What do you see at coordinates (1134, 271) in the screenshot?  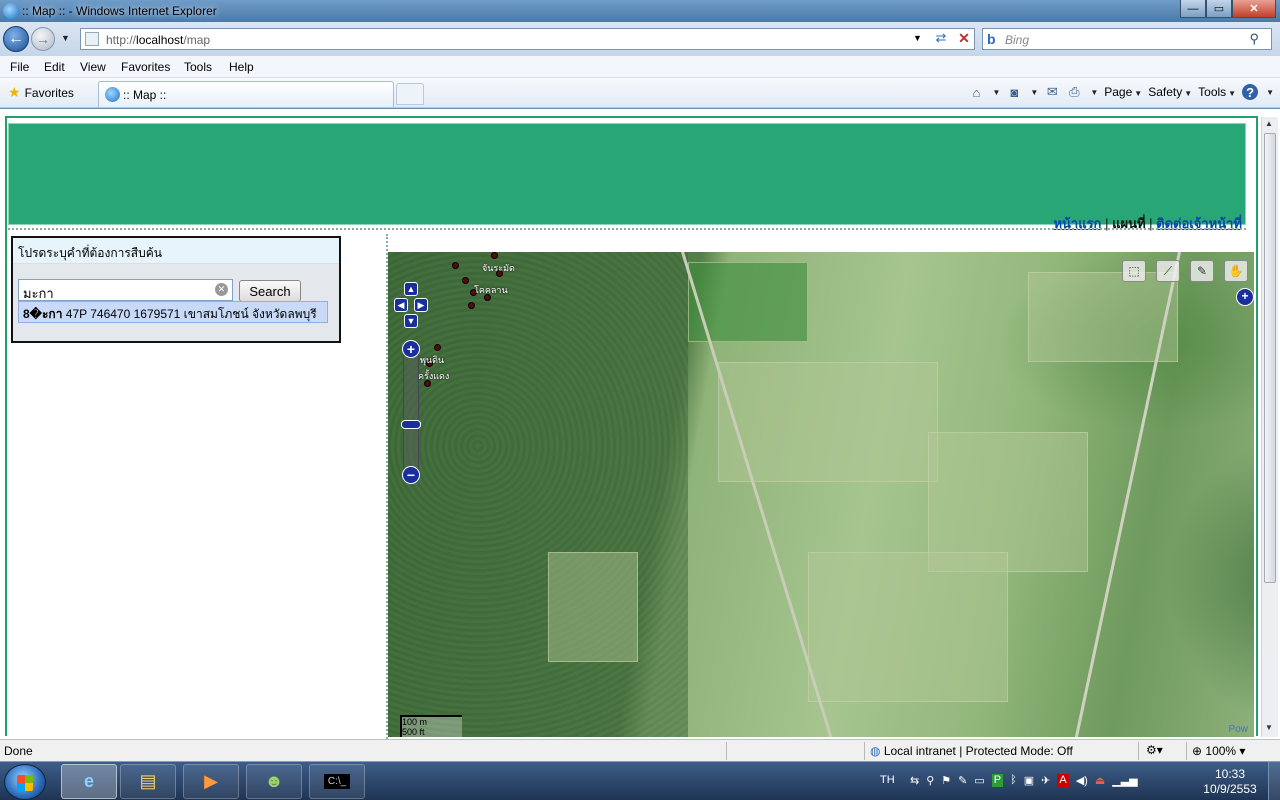 I see `draw-polygon-icon: ⬚` at bounding box center [1134, 271].